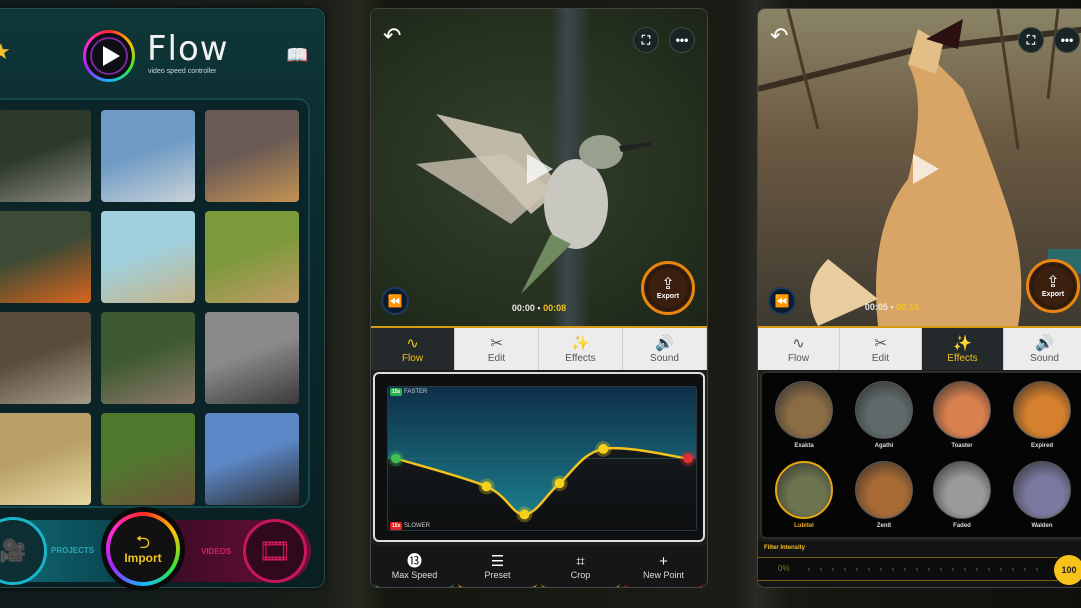 The image size is (1081, 608). What do you see at coordinates (45, 358) in the screenshot?
I see `video-thumbnail-wasp-flower` at bounding box center [45, 358].